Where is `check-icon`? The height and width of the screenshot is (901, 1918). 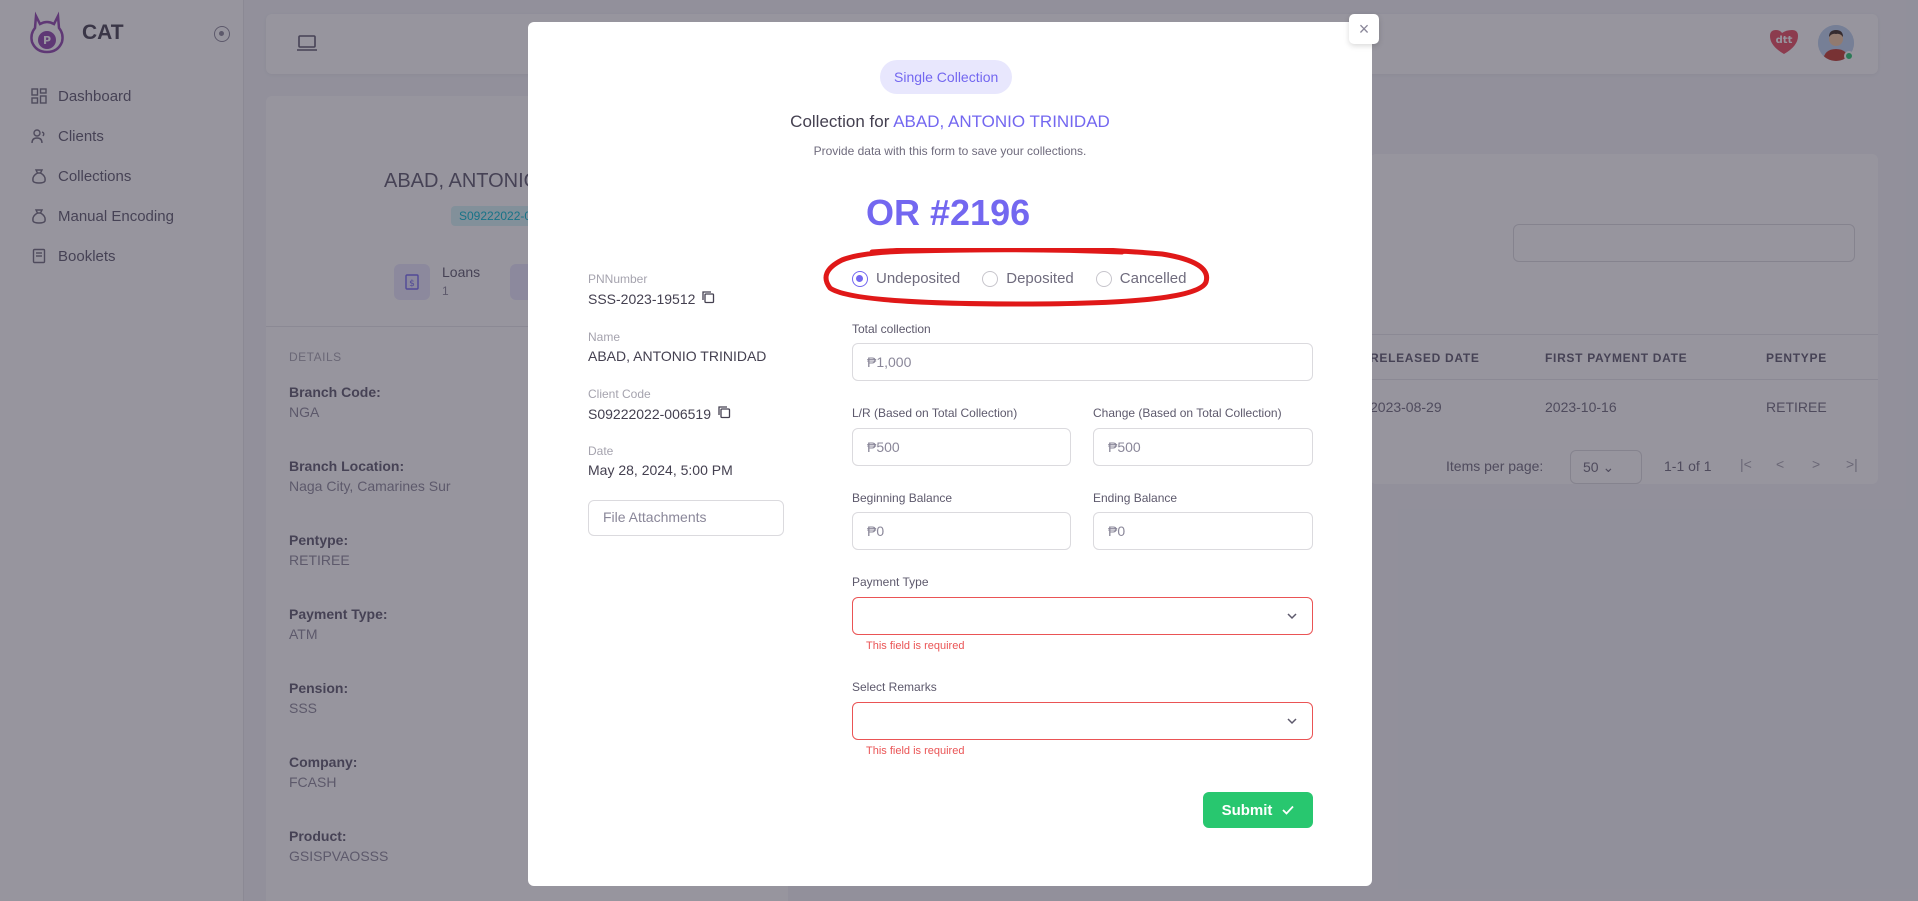 check-icon is located at coordinates (1288, 810).